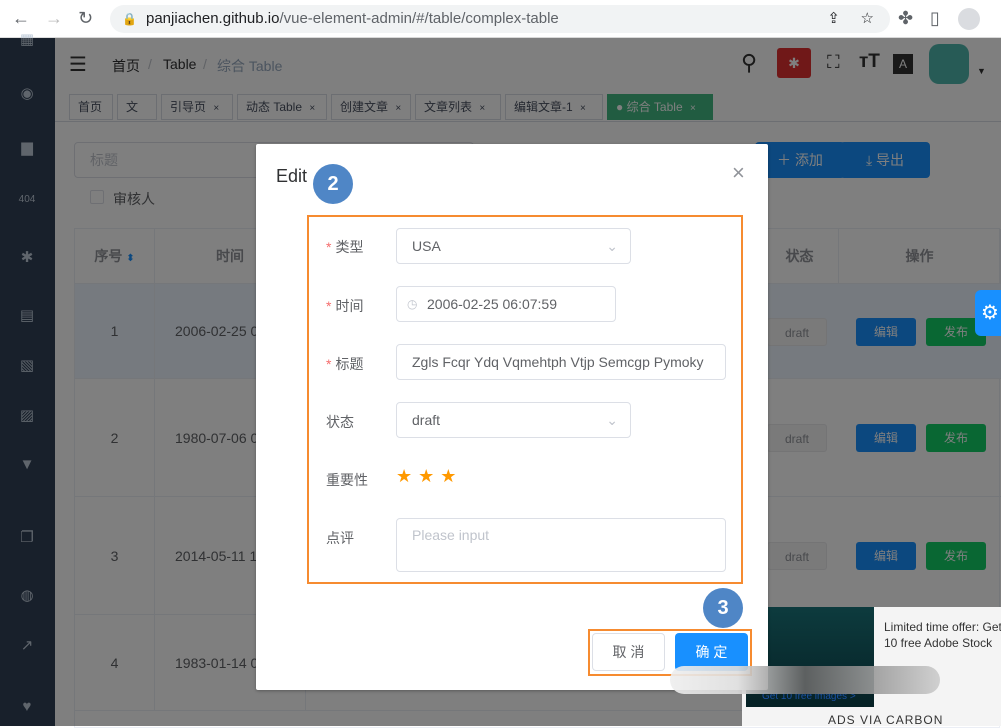 The image size is (1001, 728). I want to click on review-textarea: Please input, so click(561, 545).